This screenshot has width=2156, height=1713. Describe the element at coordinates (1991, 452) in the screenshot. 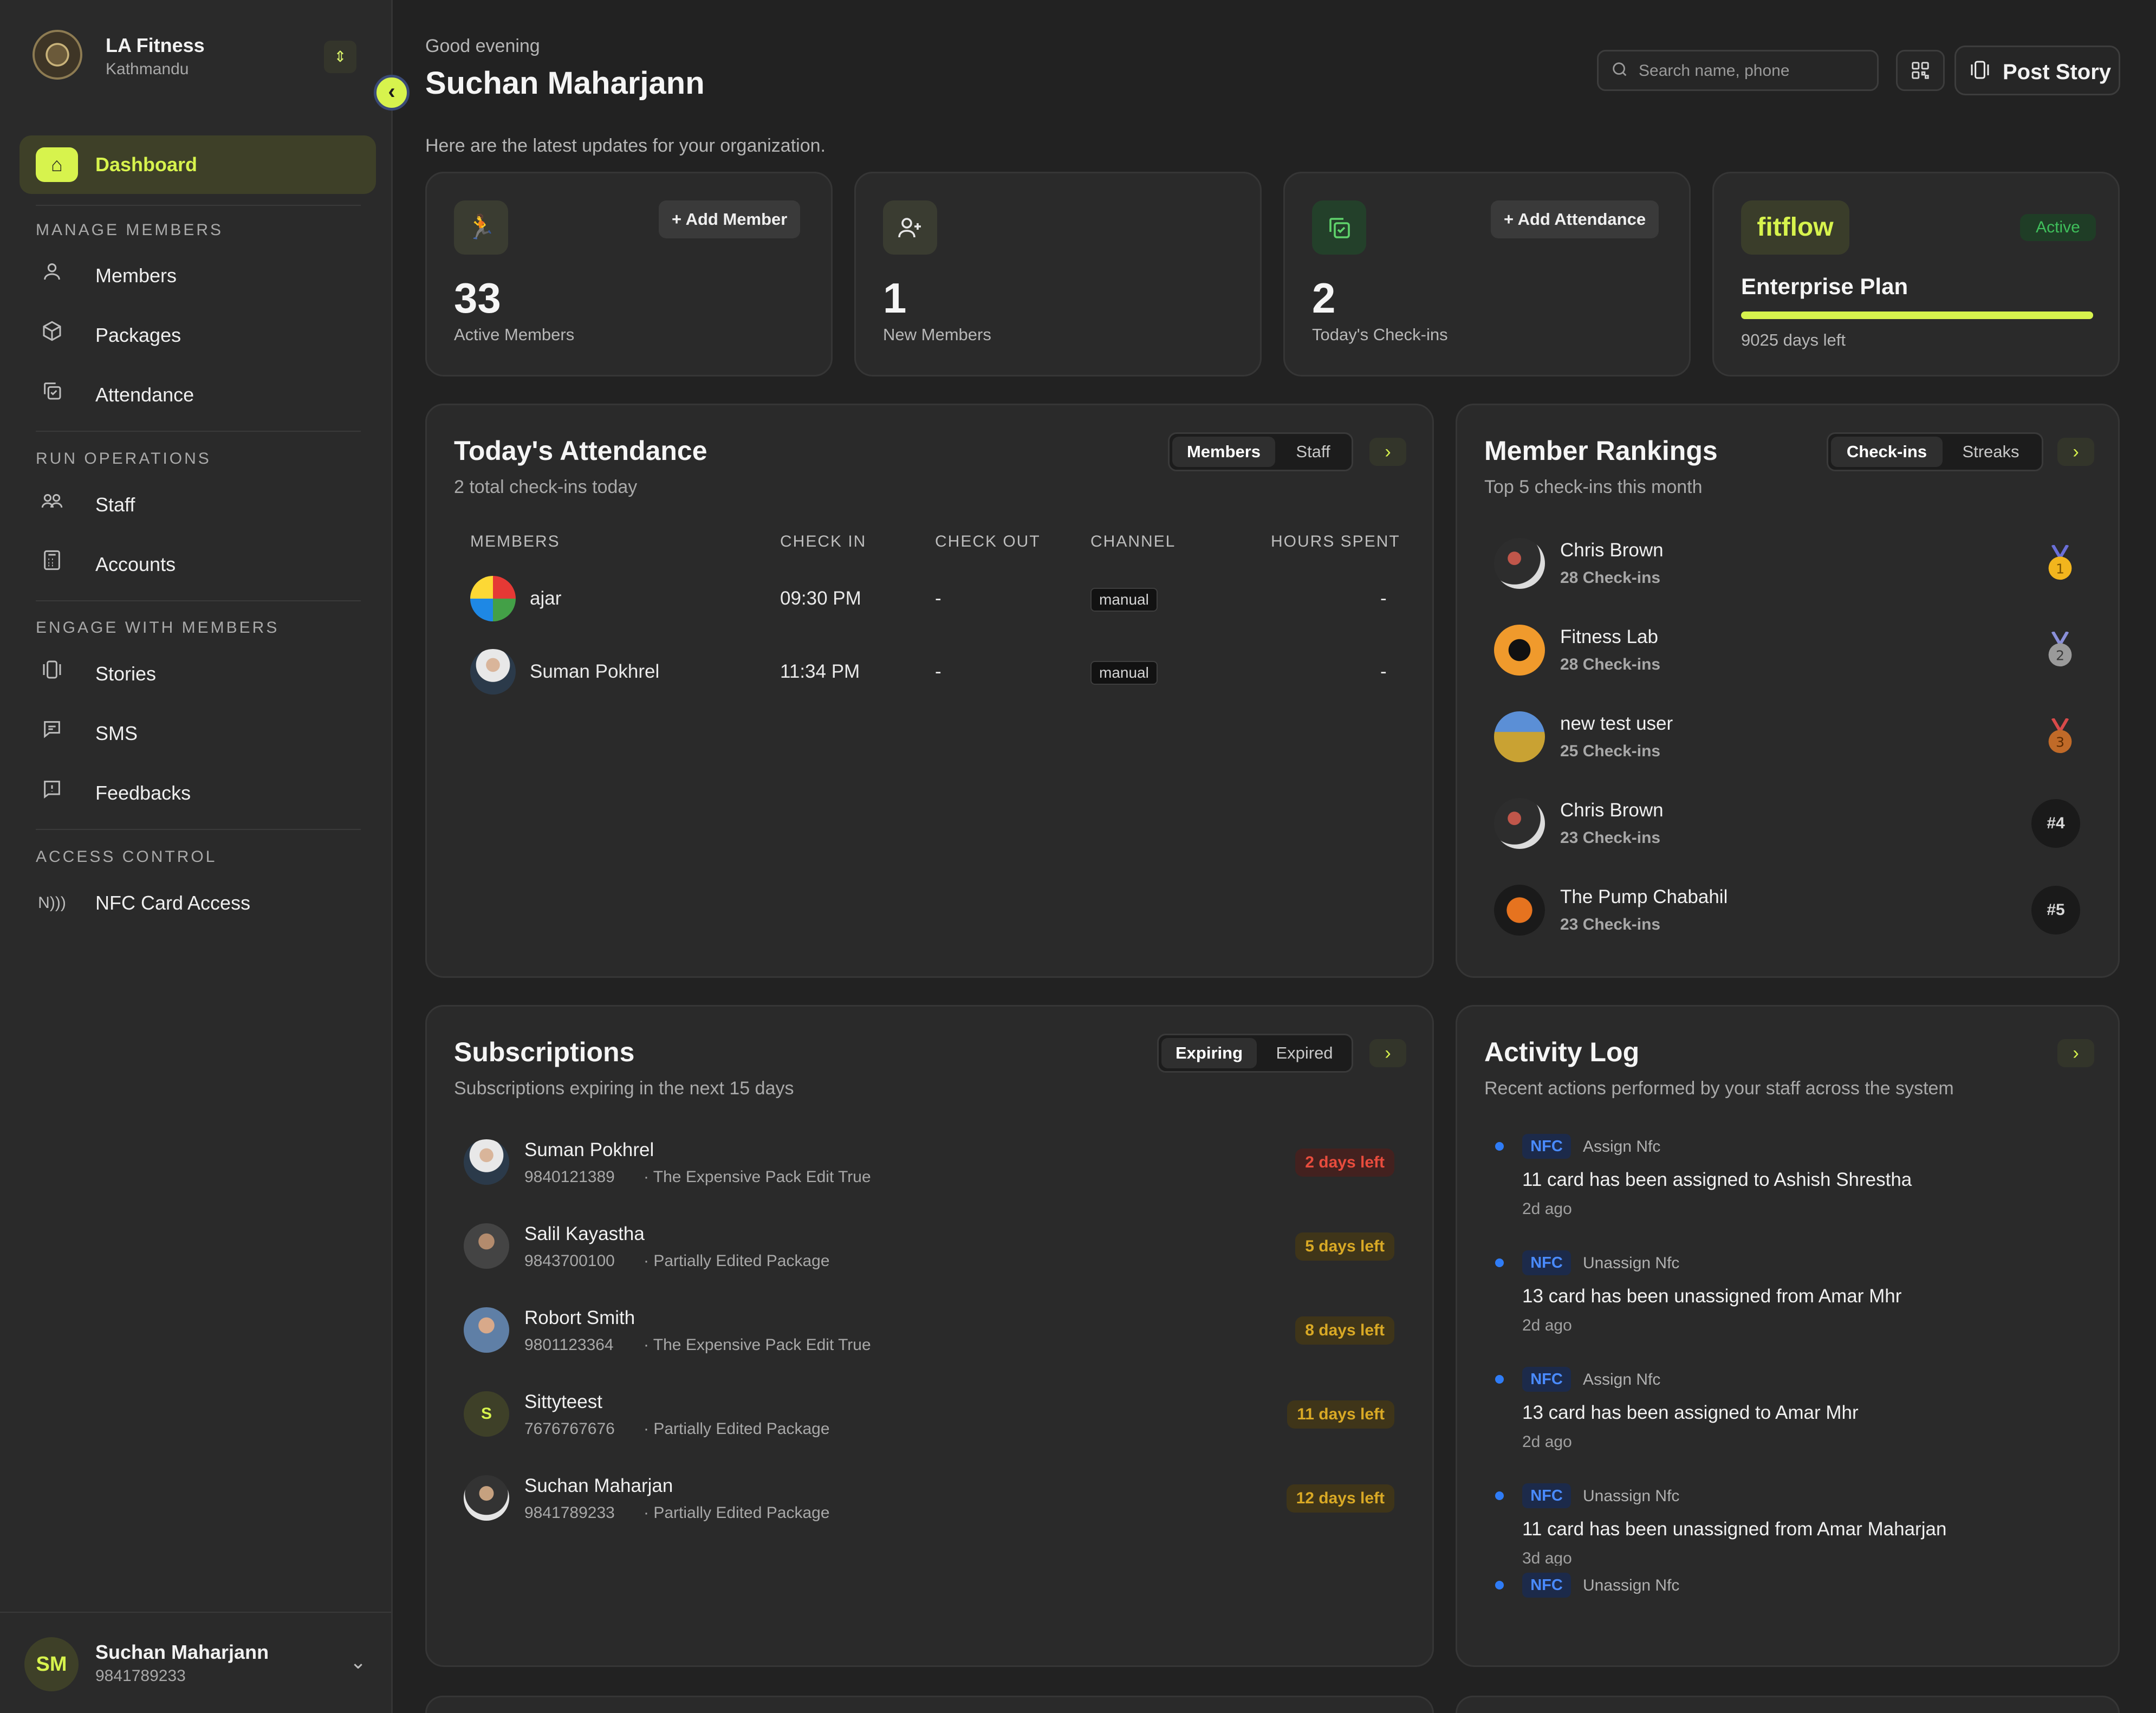

I see `tab-streaks: Streaks` at that location.